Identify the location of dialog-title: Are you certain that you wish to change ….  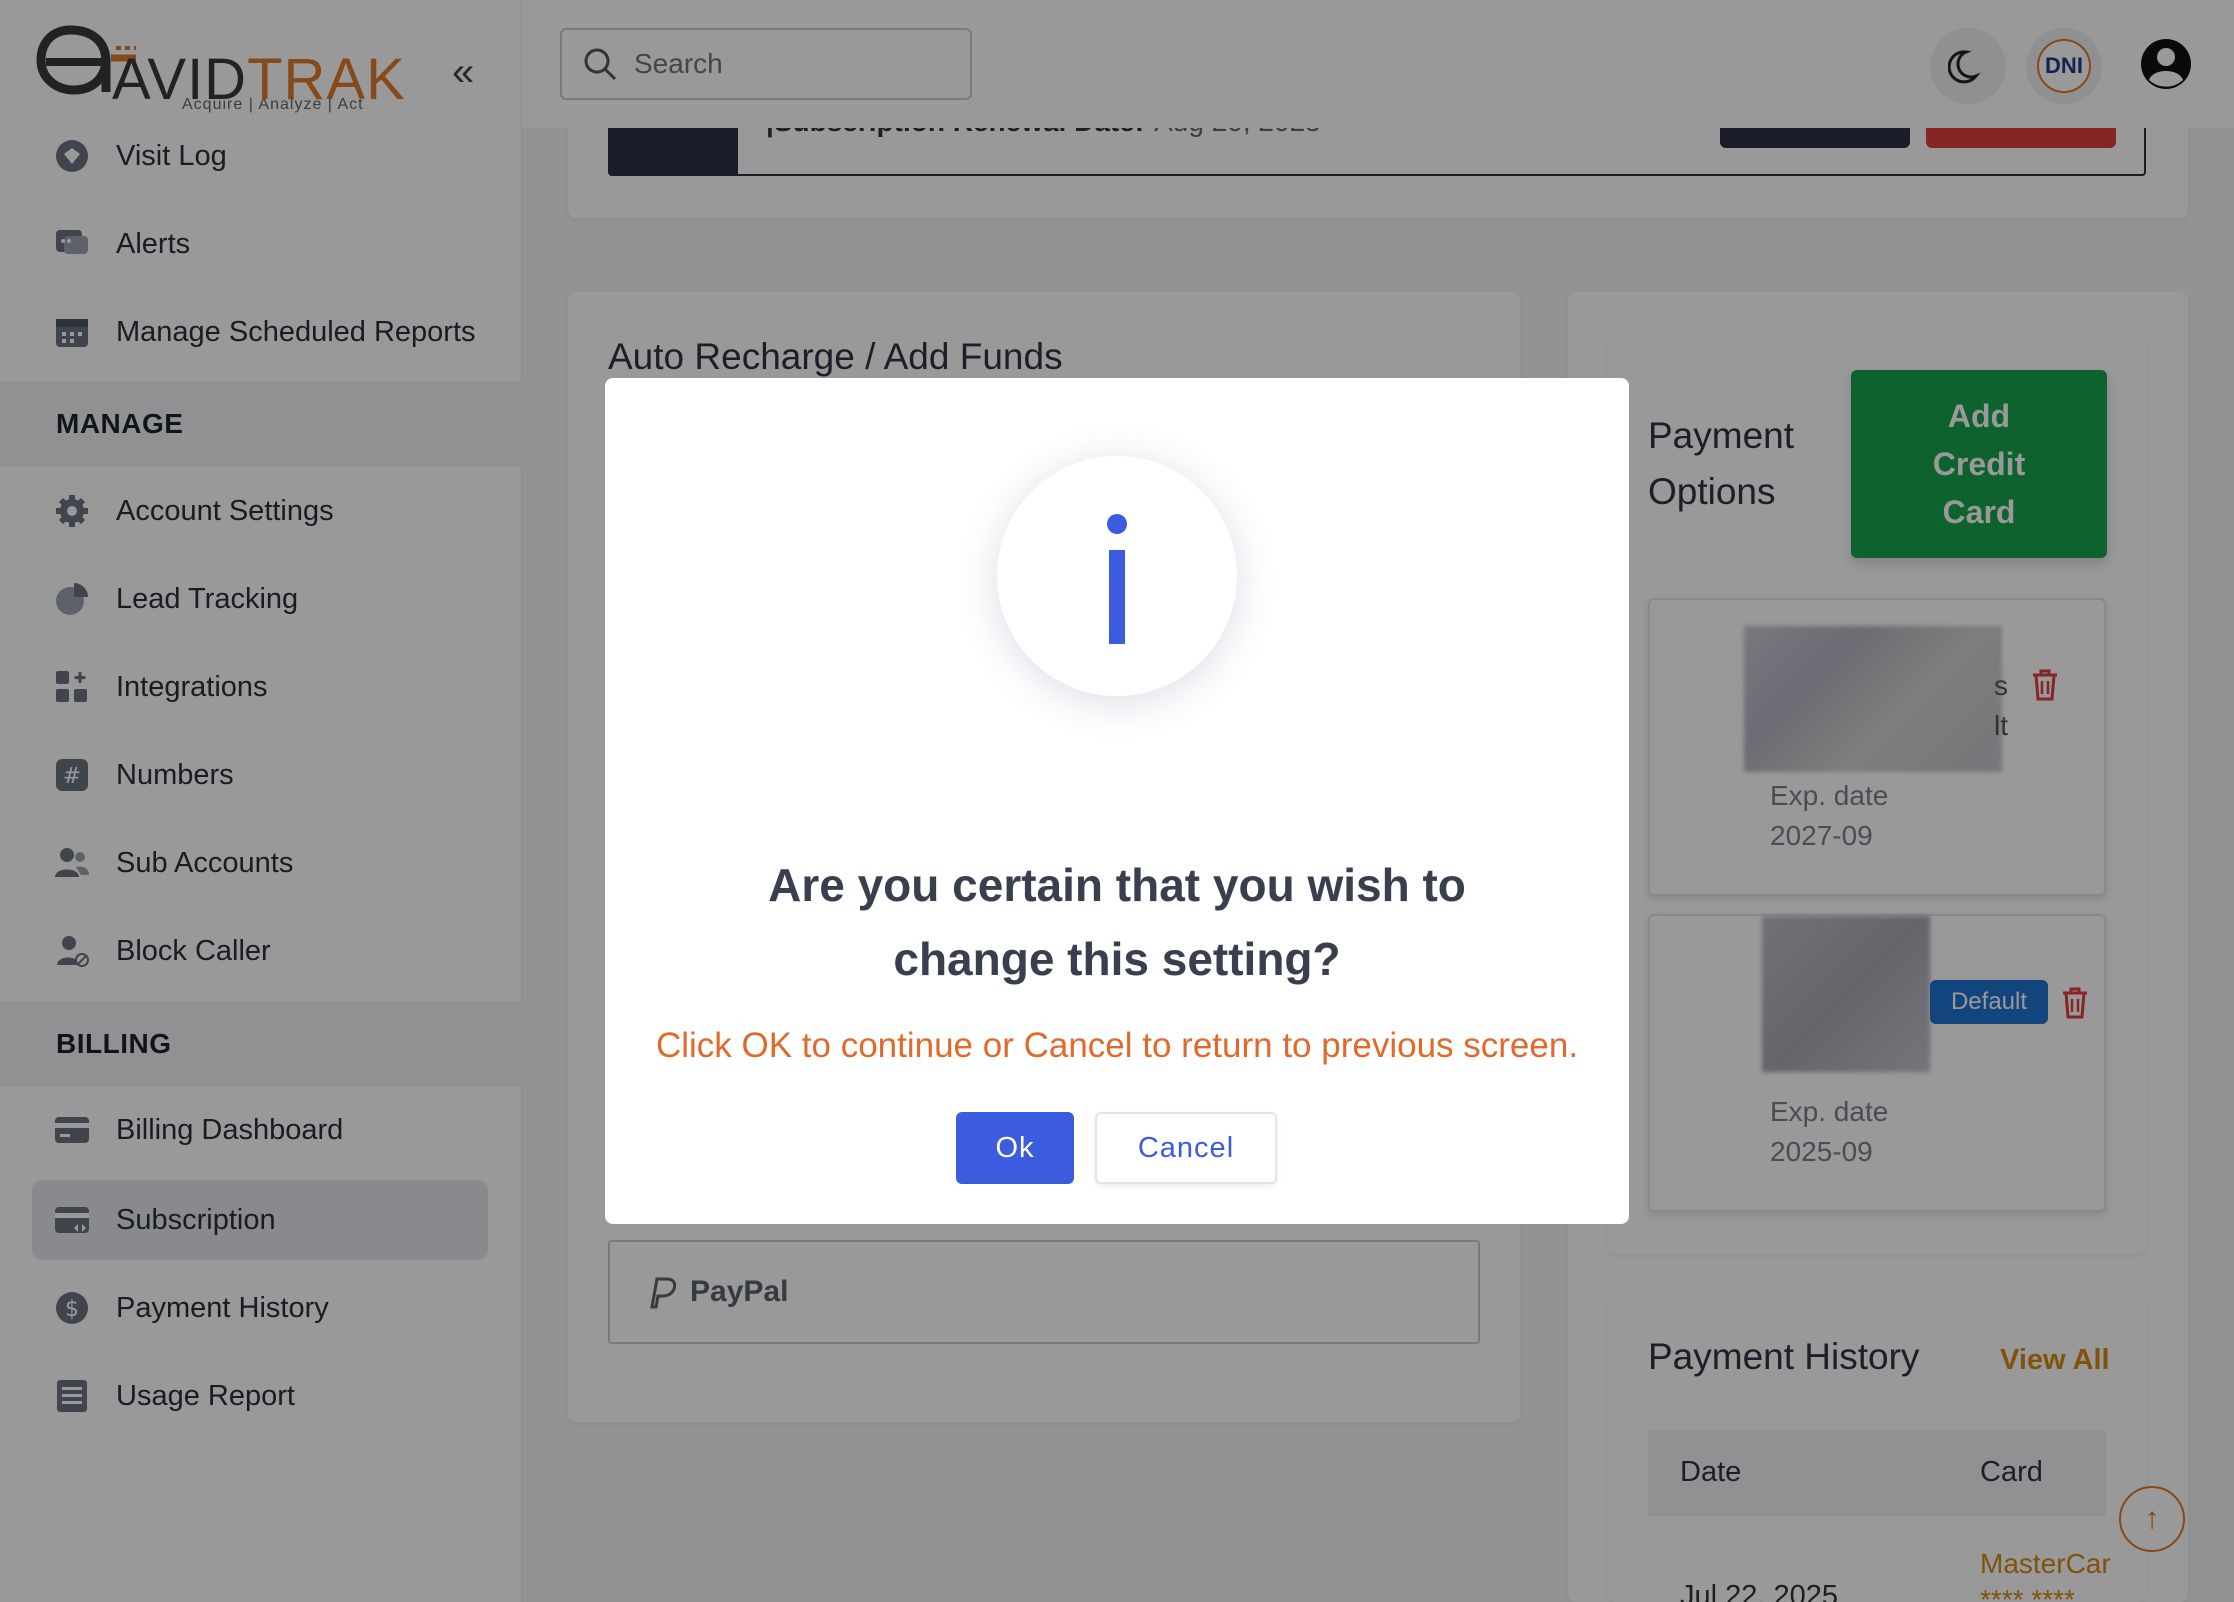
(1117, 922).